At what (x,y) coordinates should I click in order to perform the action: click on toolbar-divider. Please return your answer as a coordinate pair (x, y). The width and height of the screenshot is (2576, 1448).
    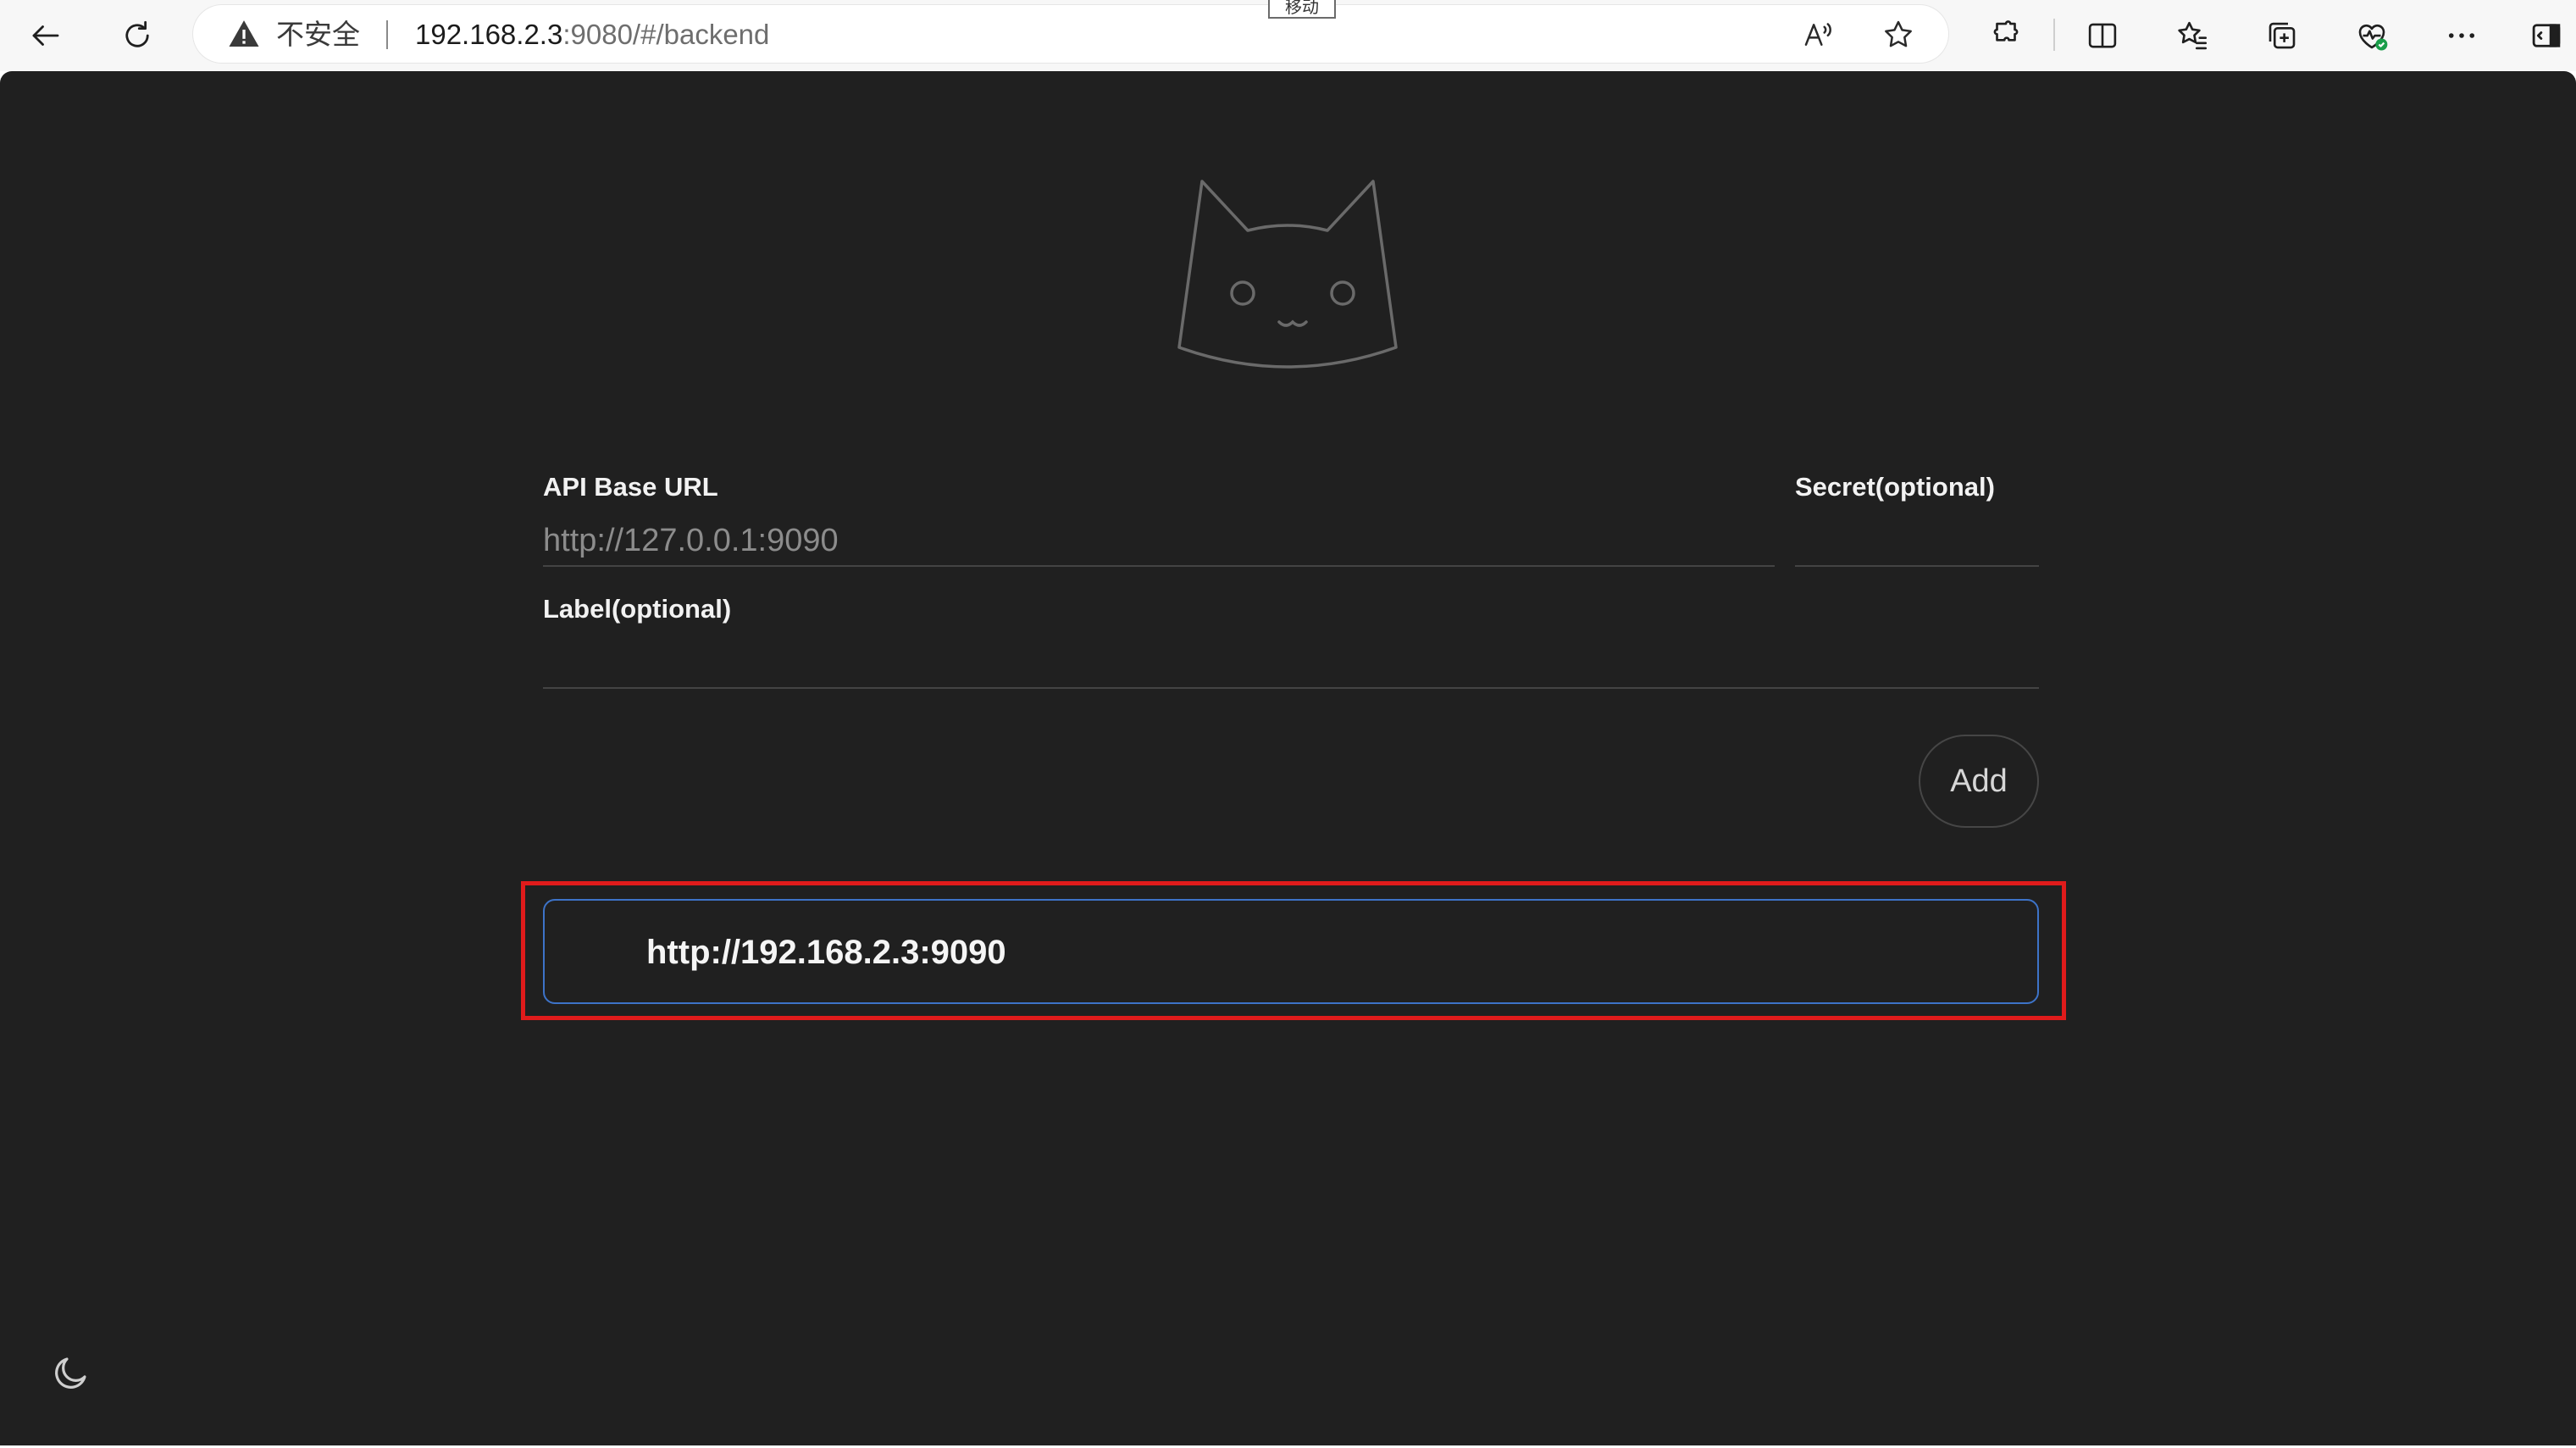
    Looking at the image, I should click on (2054, 35).